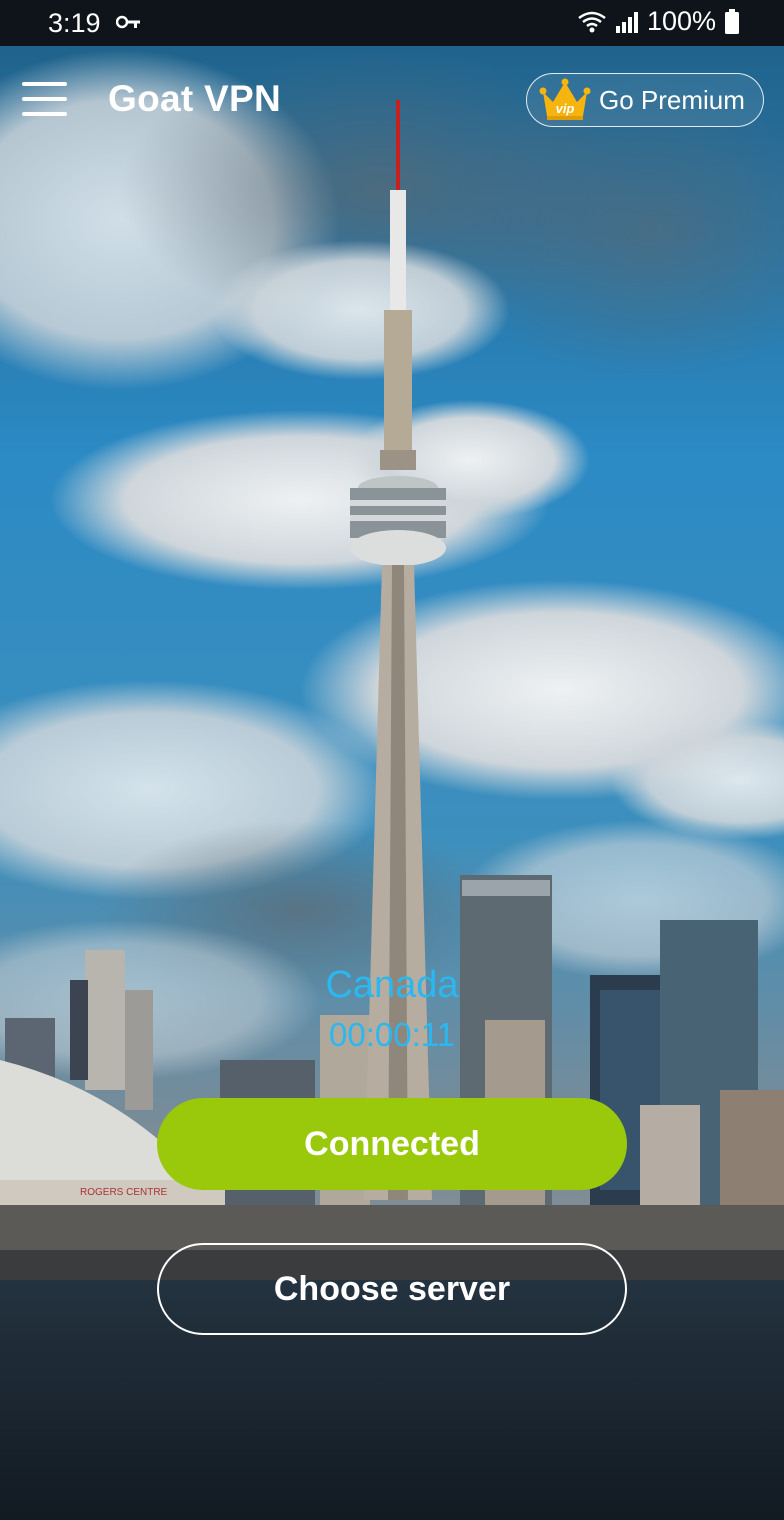 The width and height of the screenshot is (784, 1520). What do you see at coordinates (392, 985) in the screenshot?
I see `connected-country: Canada` at bounding box center [392, 985].